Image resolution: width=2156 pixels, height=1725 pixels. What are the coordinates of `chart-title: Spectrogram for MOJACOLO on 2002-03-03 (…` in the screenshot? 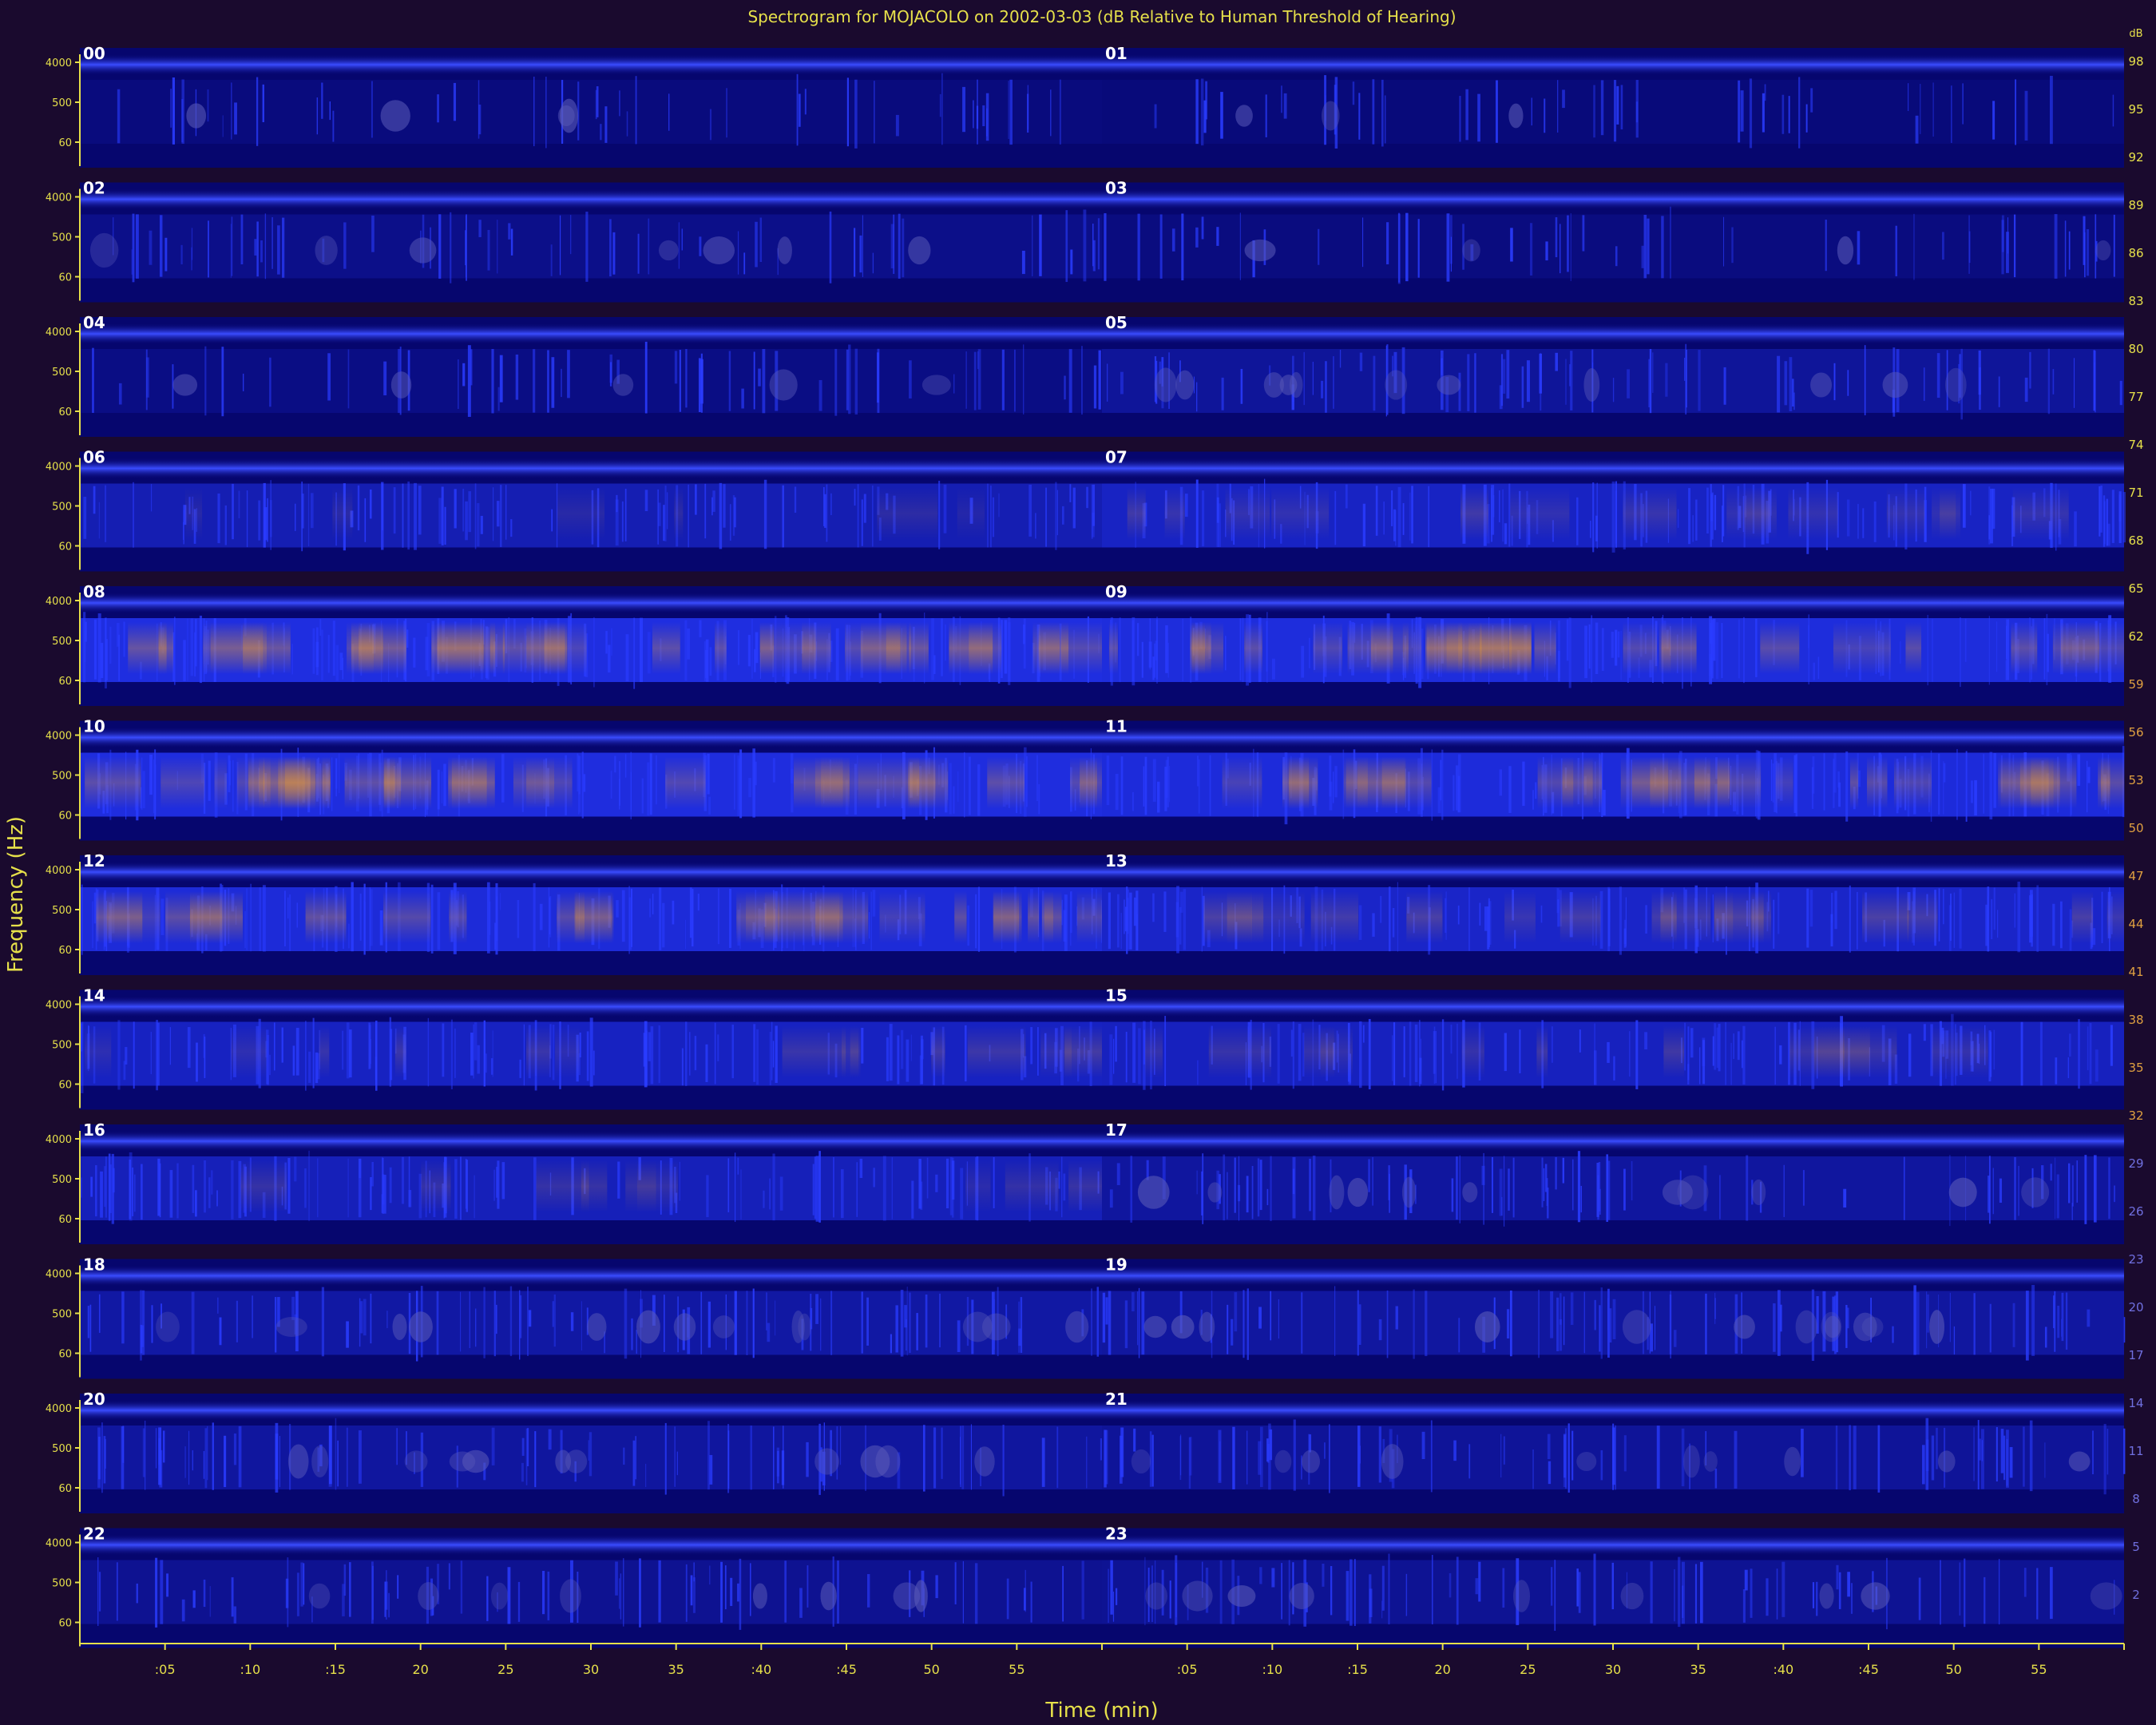 It's located at (1101, 17).